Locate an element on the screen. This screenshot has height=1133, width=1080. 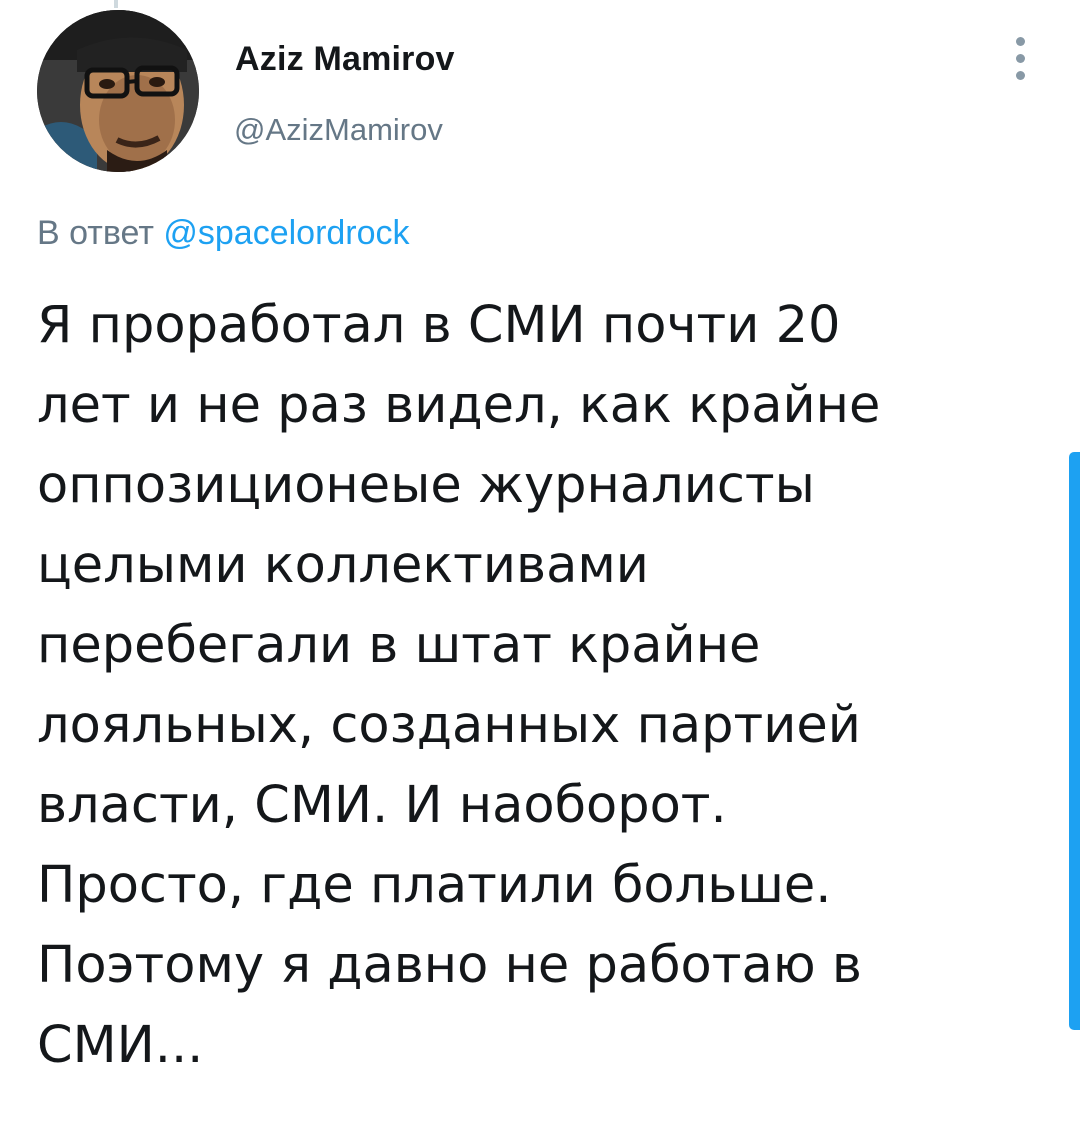
reply-mention-link: @spacelordrock is located at coordinates (286, 233).